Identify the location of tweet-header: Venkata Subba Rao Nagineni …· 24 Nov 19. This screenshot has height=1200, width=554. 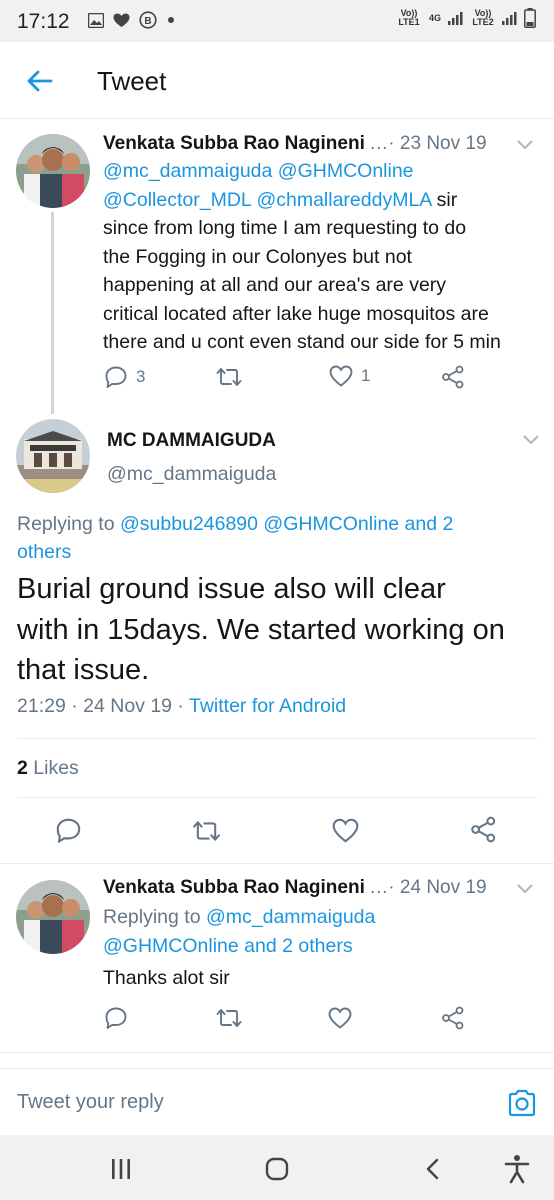
(295, 888).